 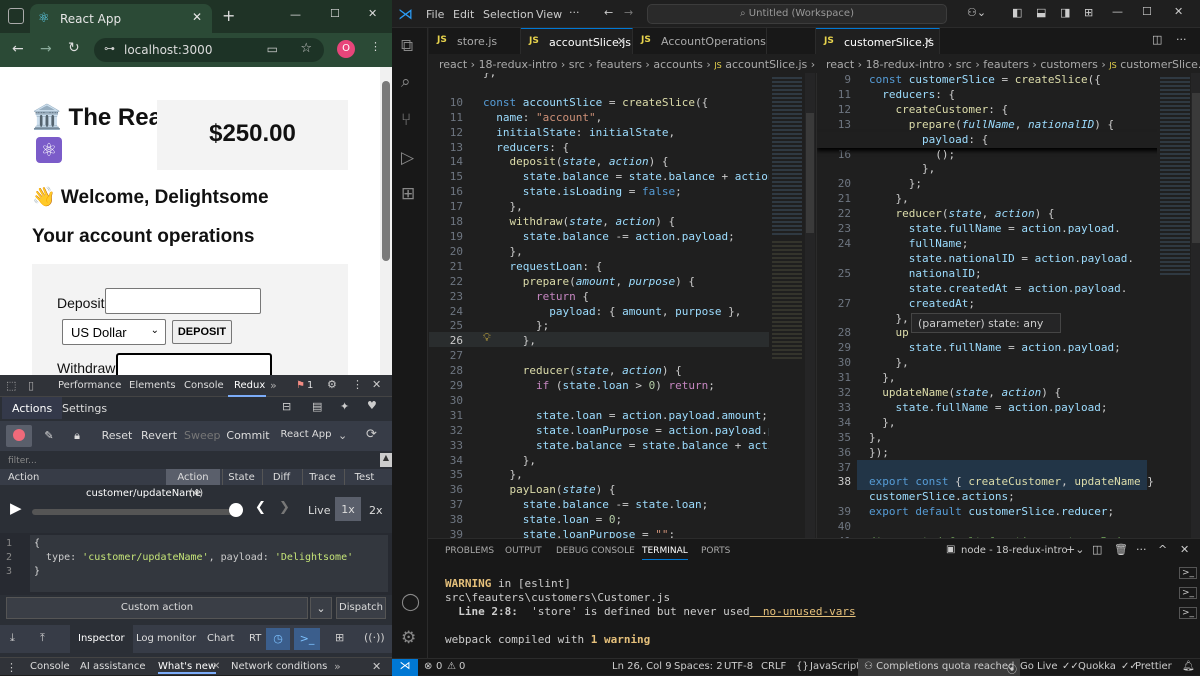 What do you see at coordinates (964, 64) in the screenshot?
I see `breadcrumb-item: src` at bounding box center [964, 64].